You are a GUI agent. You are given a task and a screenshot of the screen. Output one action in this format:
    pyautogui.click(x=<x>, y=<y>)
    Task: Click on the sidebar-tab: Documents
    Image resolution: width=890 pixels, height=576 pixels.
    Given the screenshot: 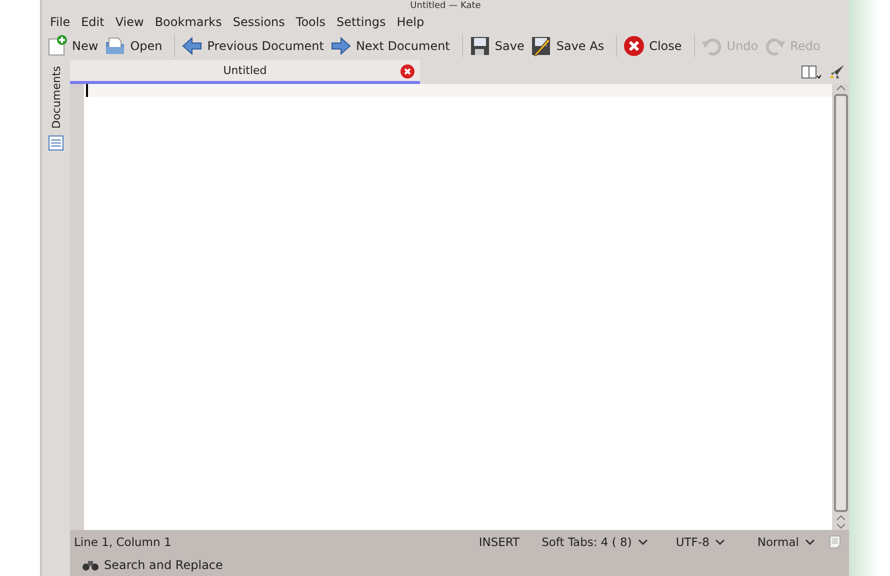 What is the action you would take?
    pyautogui.click(x=56, y=97)
    